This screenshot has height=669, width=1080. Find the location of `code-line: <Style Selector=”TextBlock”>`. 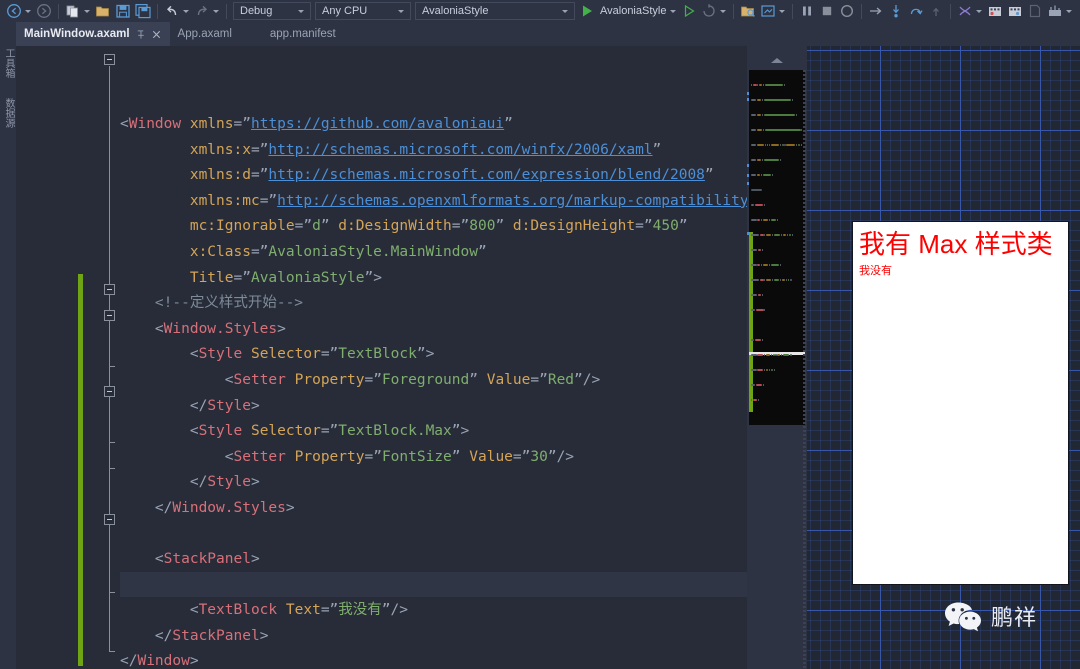

code-line: <Style Selector=”TextBlock”> is located at coordinates (433, 355).